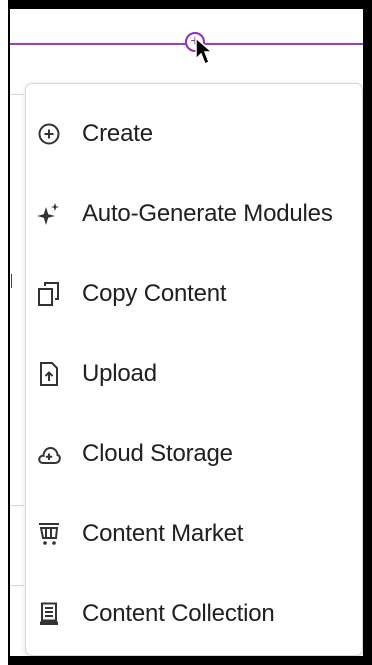  Describe the element at coordinates (186, 4) in the screenshot. I see `frame-top` at that location.